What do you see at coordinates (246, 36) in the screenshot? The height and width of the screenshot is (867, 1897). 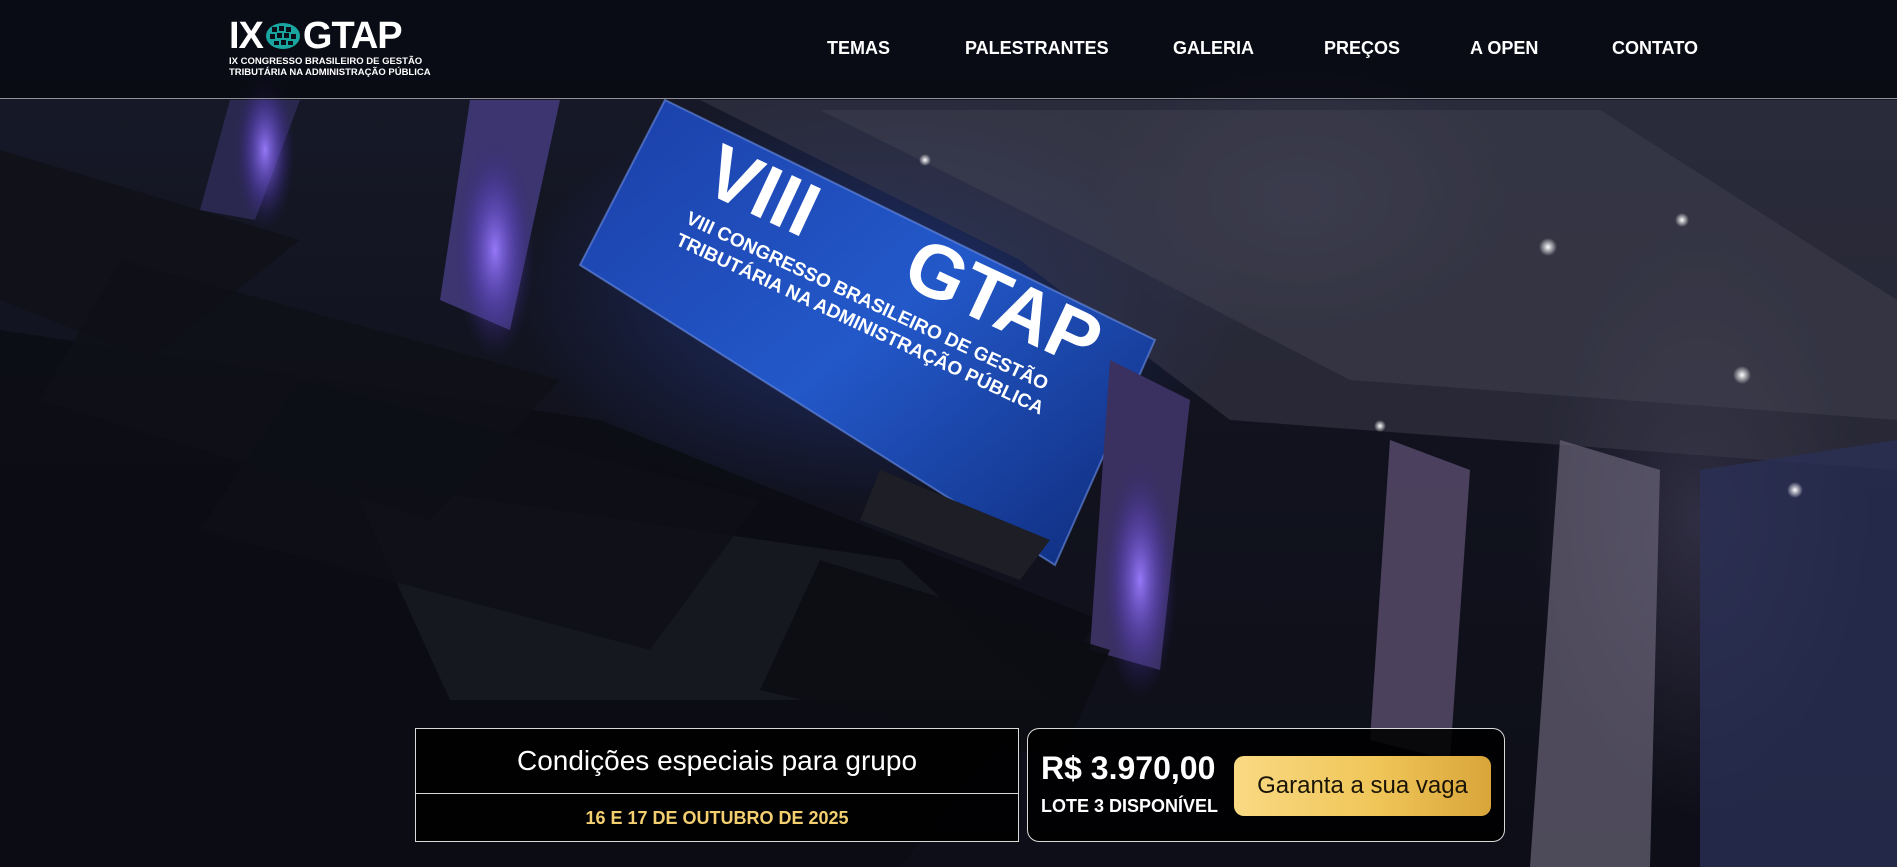 I see `logo-text-ix: IX` at bounding box center [246, 36].